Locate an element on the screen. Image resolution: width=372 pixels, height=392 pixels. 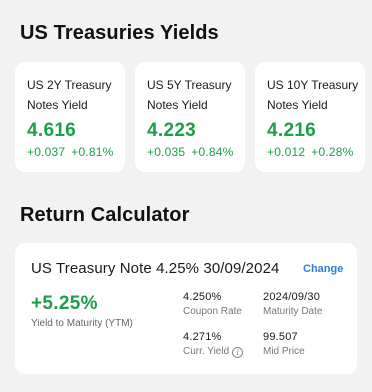
stat-coupon-rate: 4.250% Coupon Rate is located at coordinates (212, 305).